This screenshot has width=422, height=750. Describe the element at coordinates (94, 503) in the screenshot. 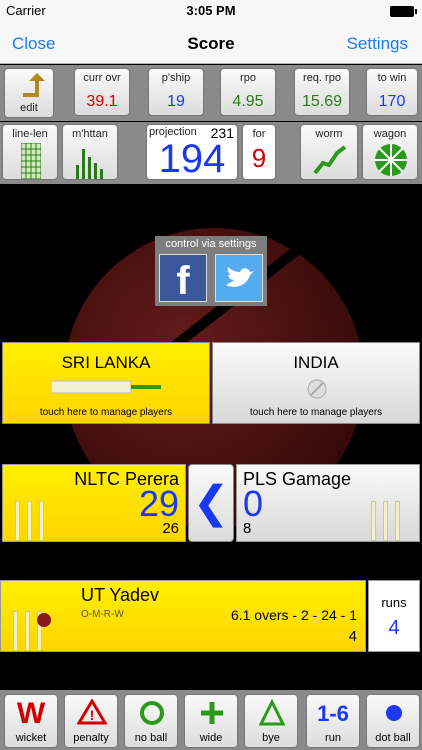

I see `striker-panel: NLTC Perera 29 26` at that location.